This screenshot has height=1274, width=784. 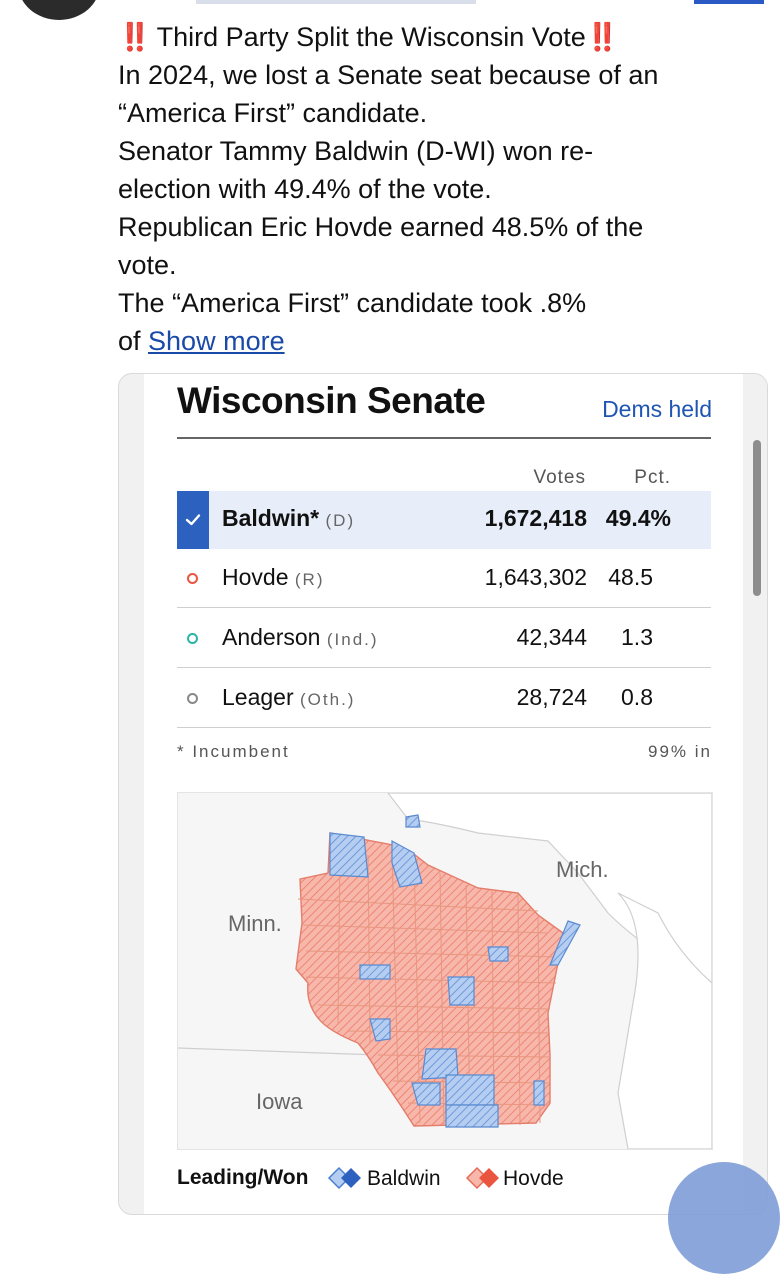 What do you see at coordinates (433, 979) in the screenshot?
I see `state-outline` at bounding box center [433, 979].